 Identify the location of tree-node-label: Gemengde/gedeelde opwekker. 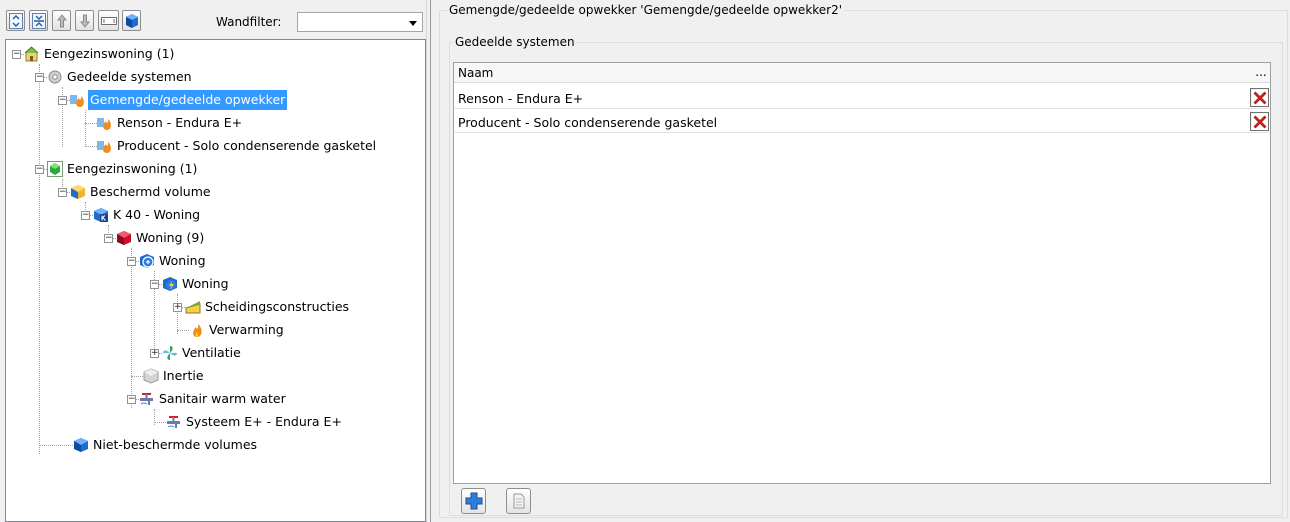
(188, 100).